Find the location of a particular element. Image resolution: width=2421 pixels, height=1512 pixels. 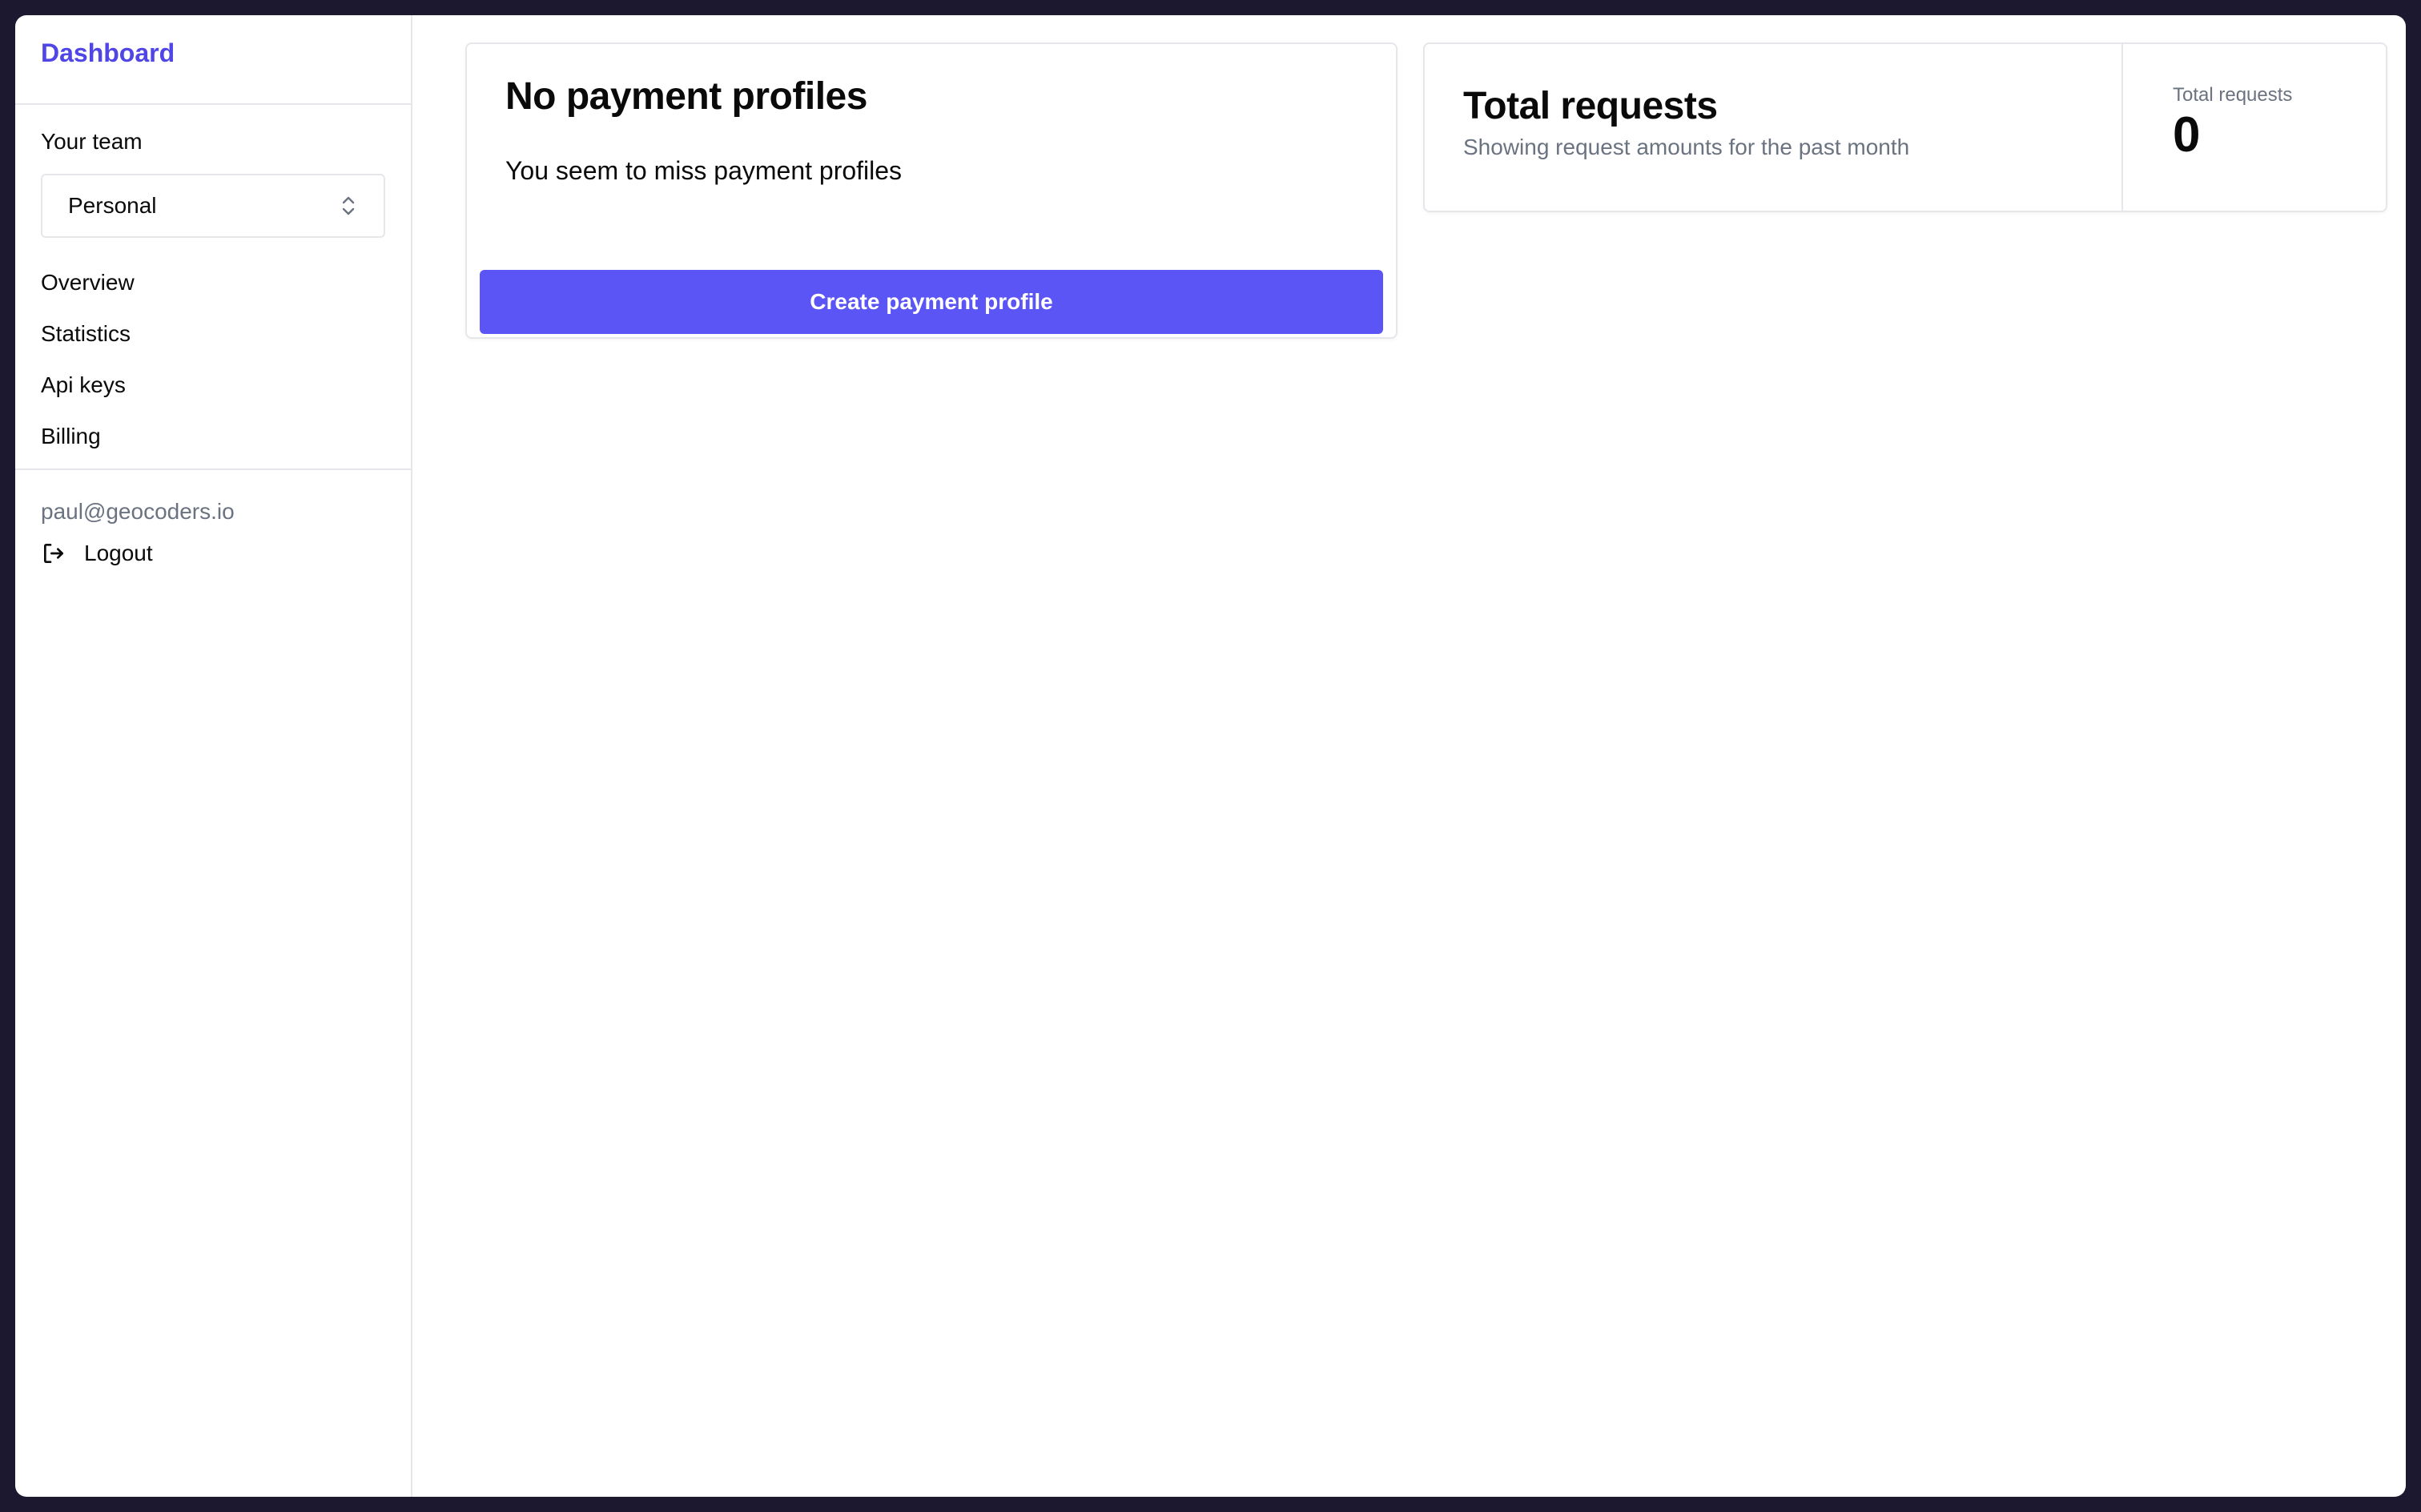

sidebar-item-billing: Billing is located at coordinates (213, 436).